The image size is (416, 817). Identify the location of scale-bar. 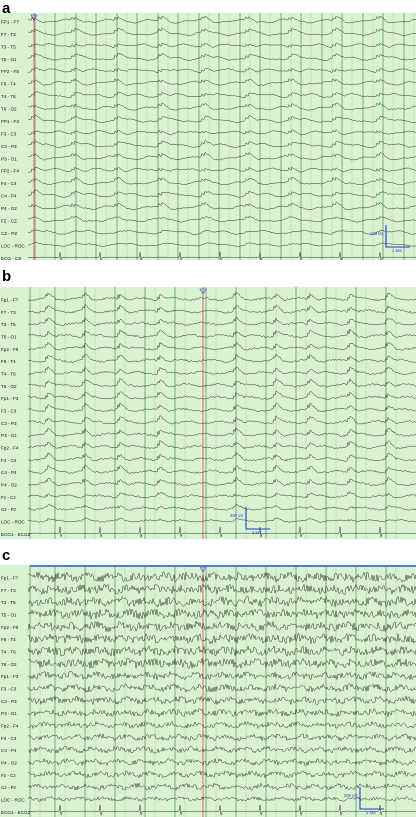
(257, 518).